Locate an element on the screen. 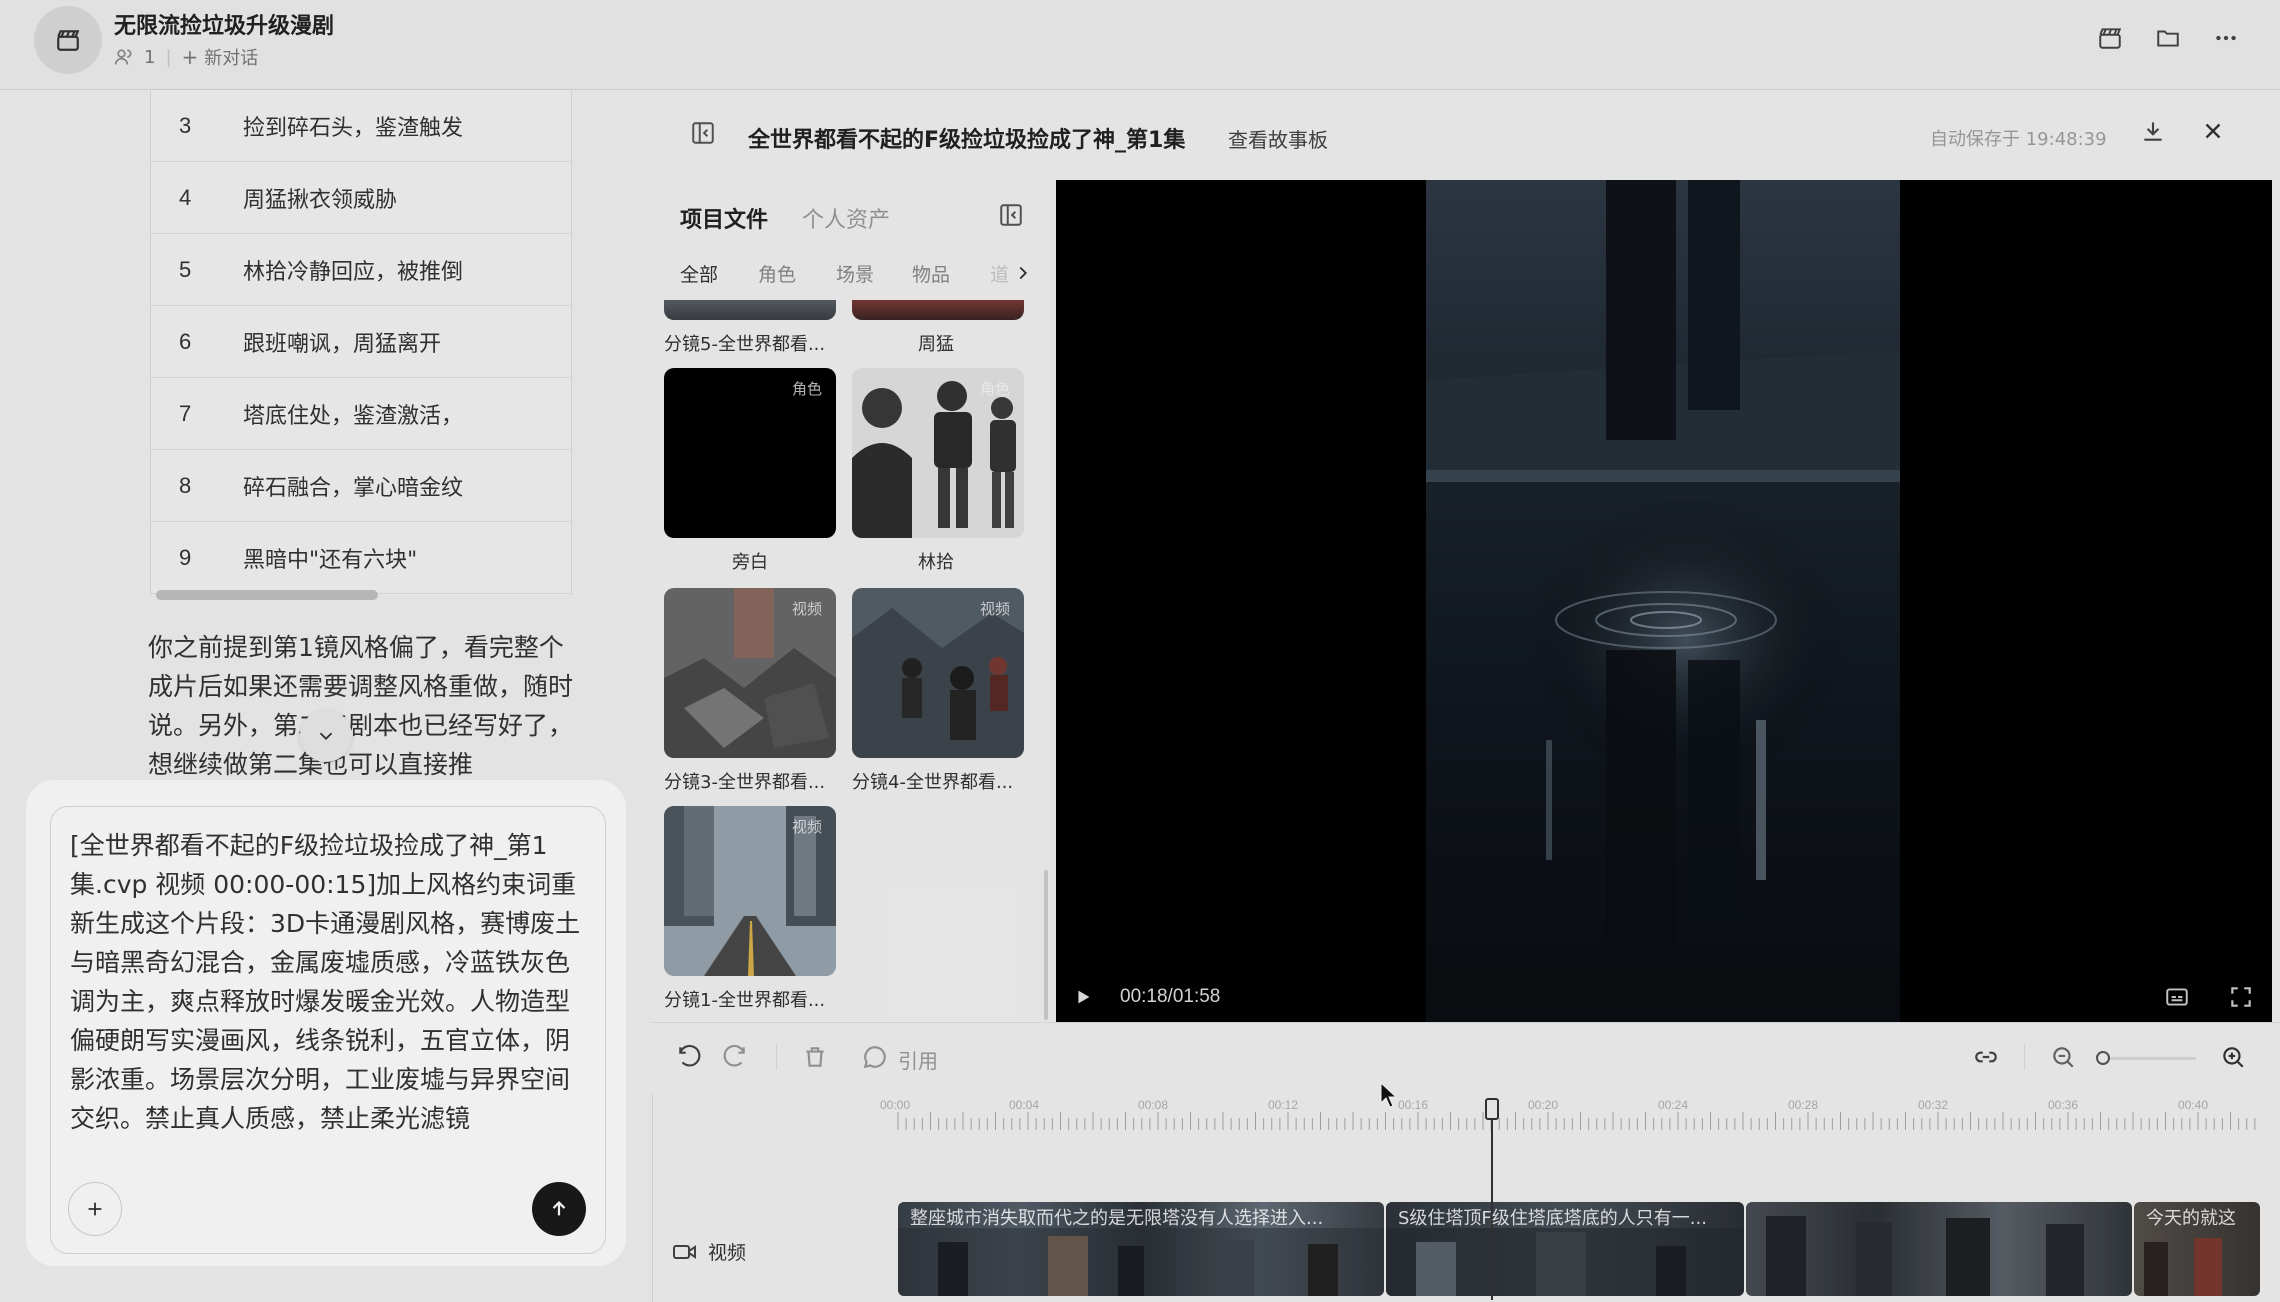  asset-caption: 旁白 is located at coordinates (750, 562).